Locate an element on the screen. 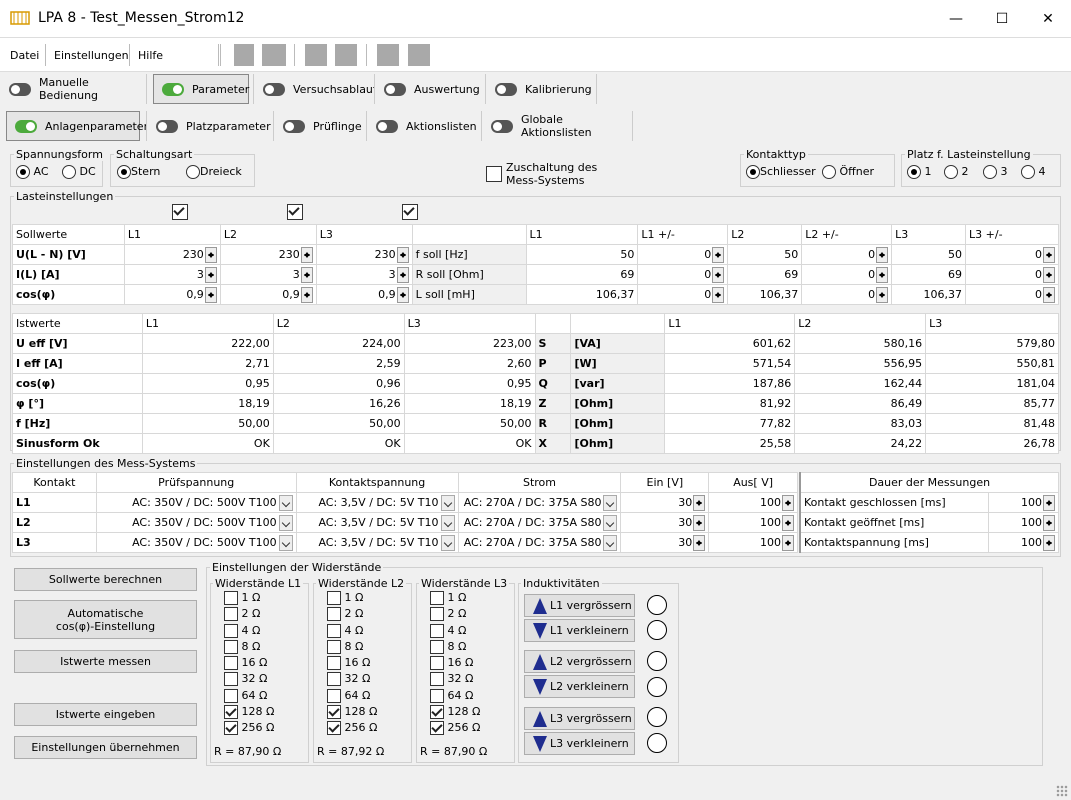 The height and width of the screenshot is (800, 1071). pruefspannung-dropdown: AC: 350V / DC: 500V T100 is located at coordinates (196, 542).